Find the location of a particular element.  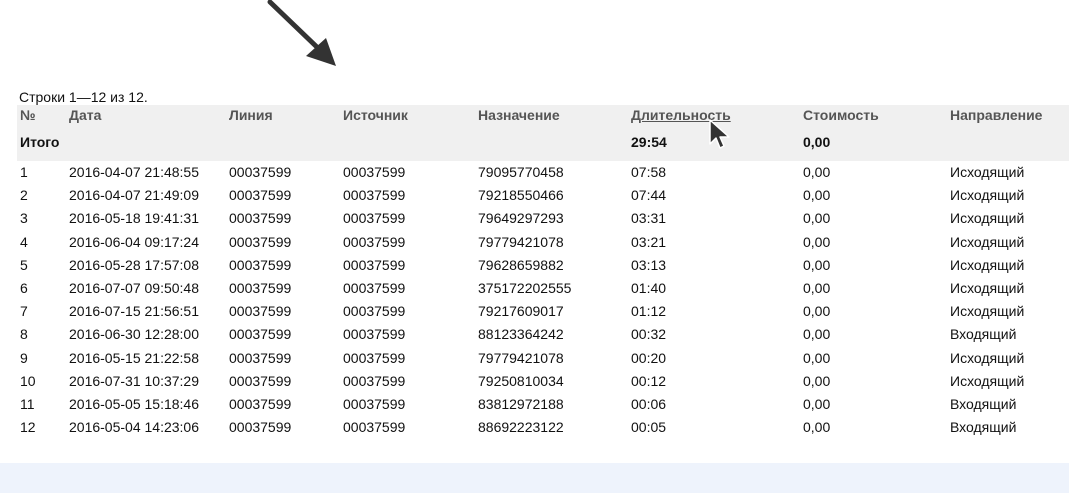

totals-label: Итого is located at coordinates (41, 143).